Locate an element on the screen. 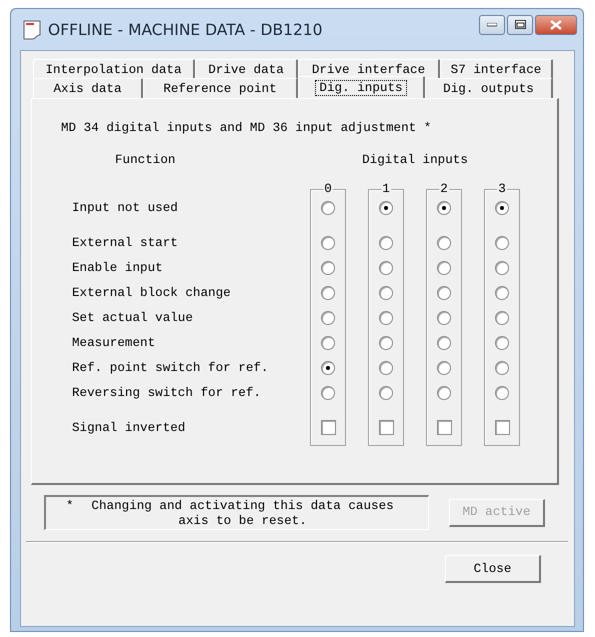 This screenshot has width=595, height=637. tab: Dig. outputs is located at coordinates (489, 88).